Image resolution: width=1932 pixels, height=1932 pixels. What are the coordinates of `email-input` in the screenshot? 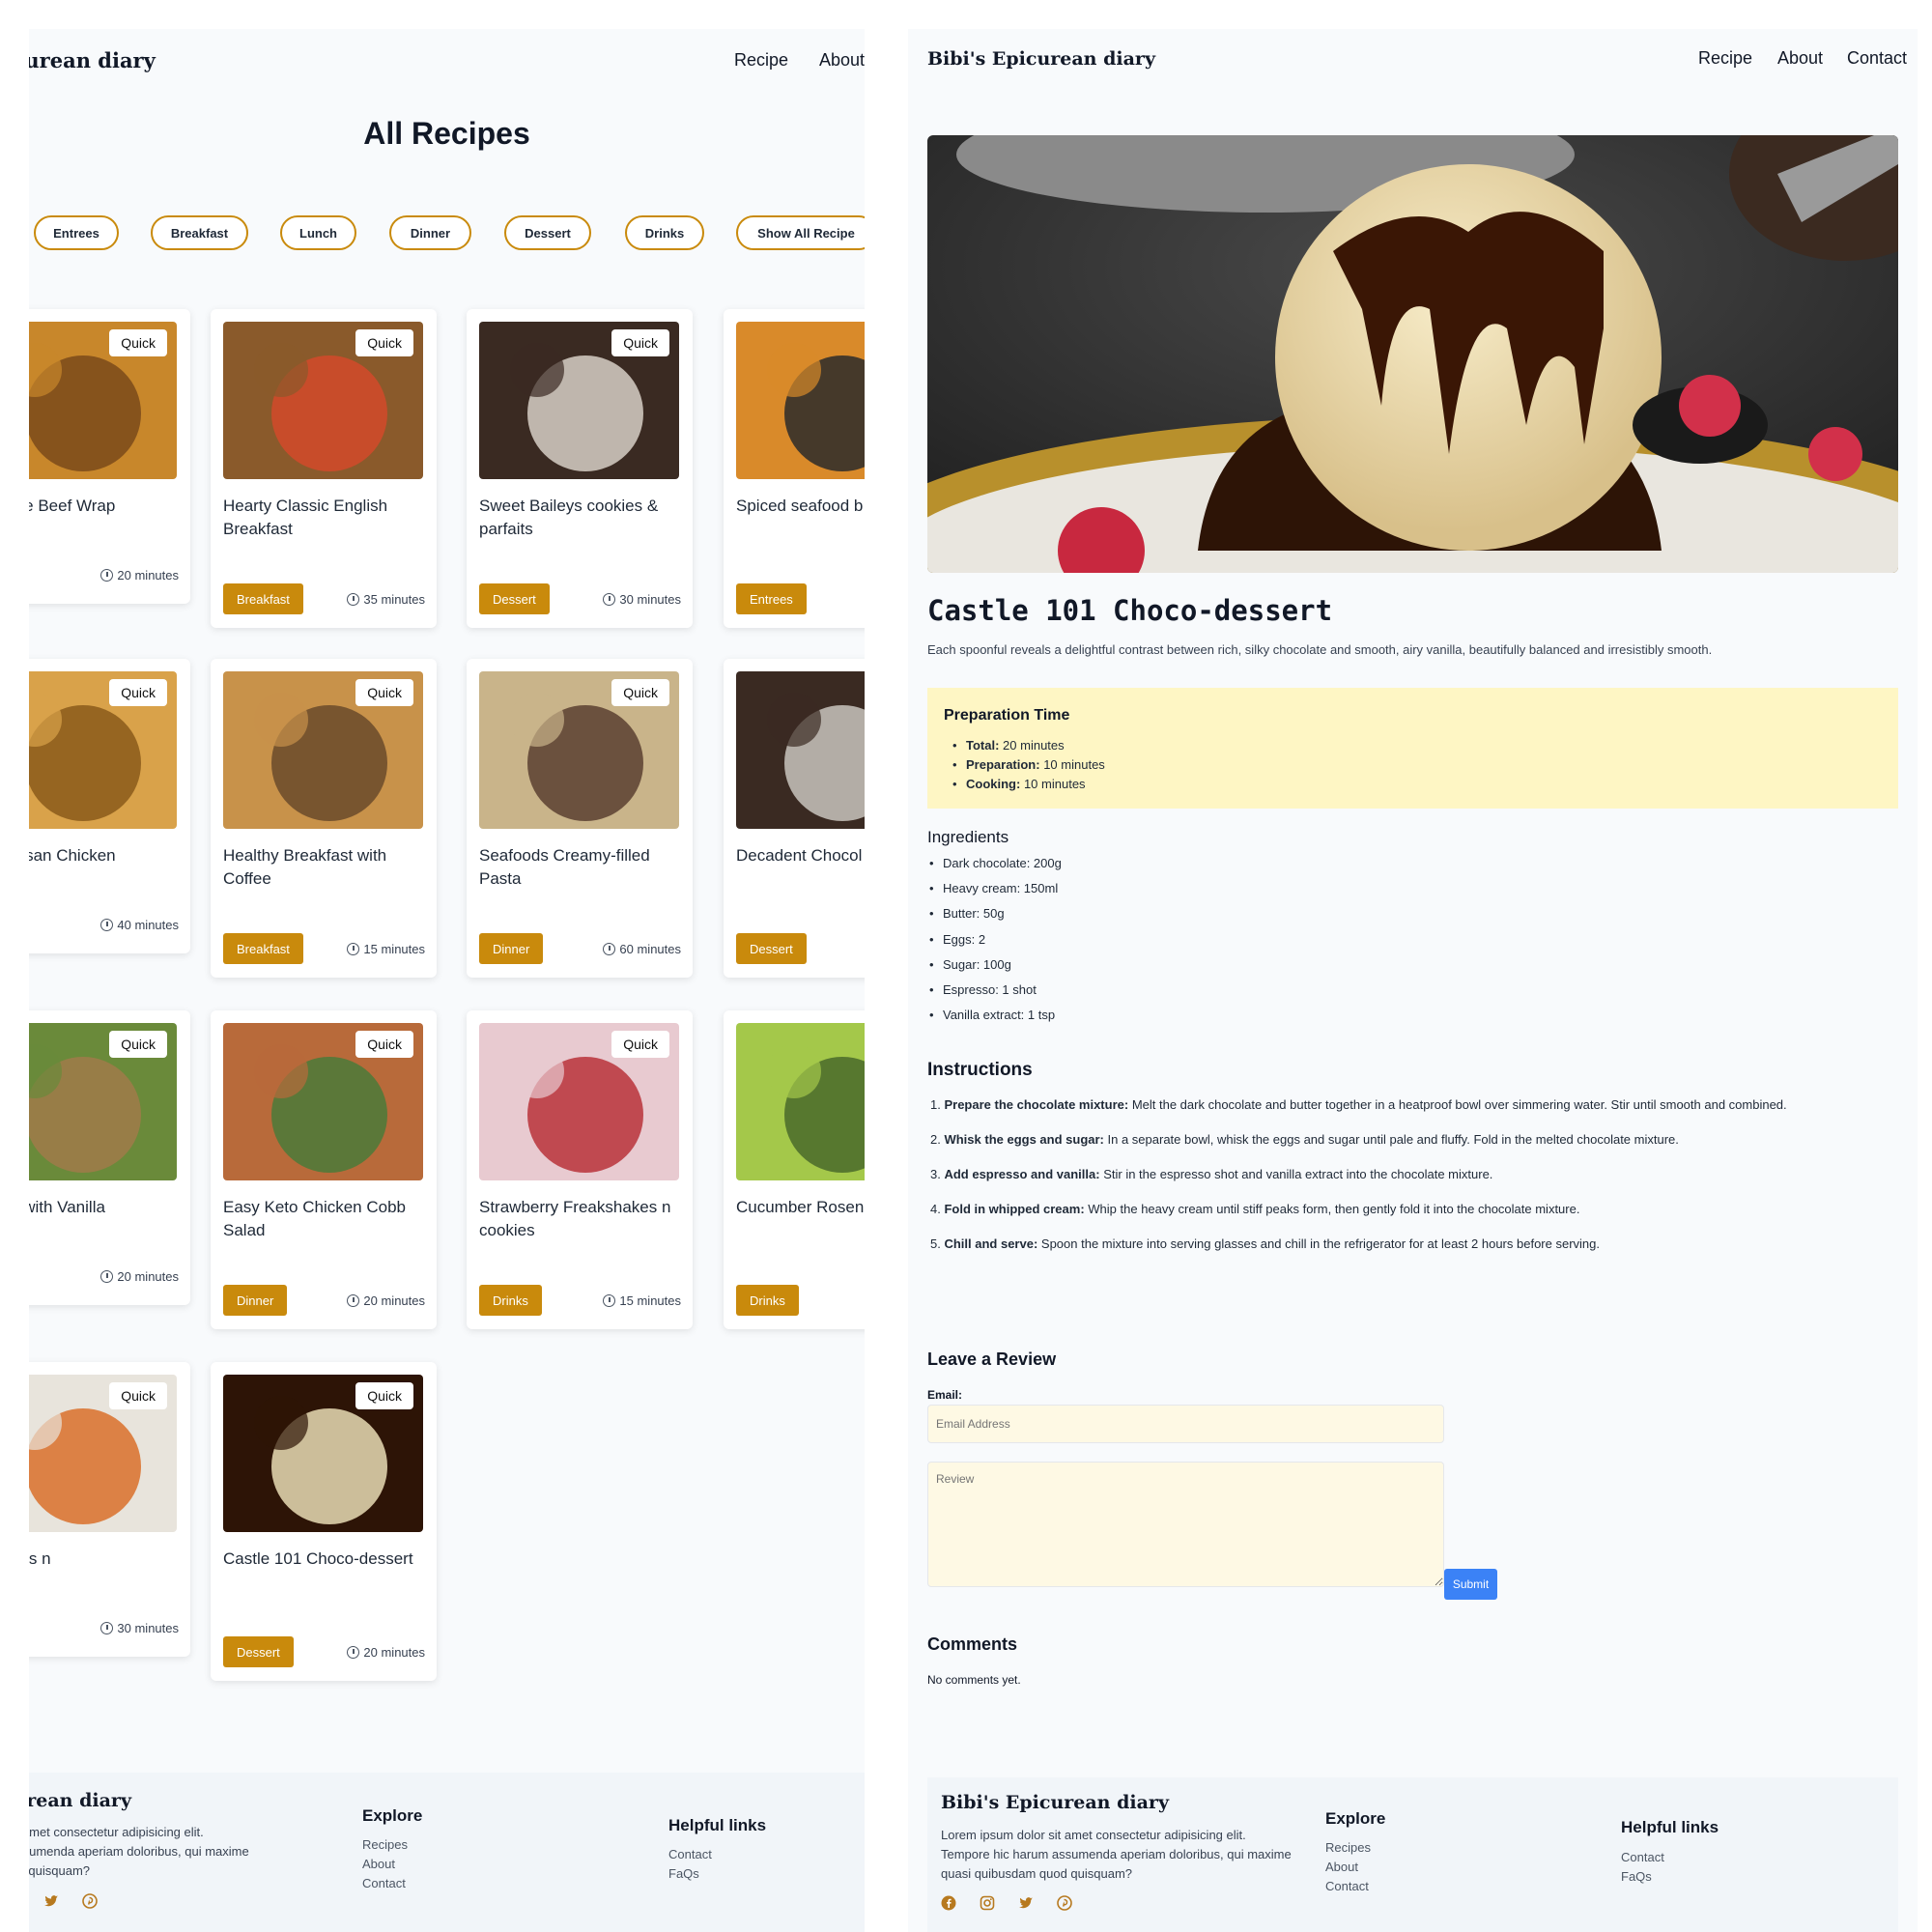 It's located at (1185, 1424).